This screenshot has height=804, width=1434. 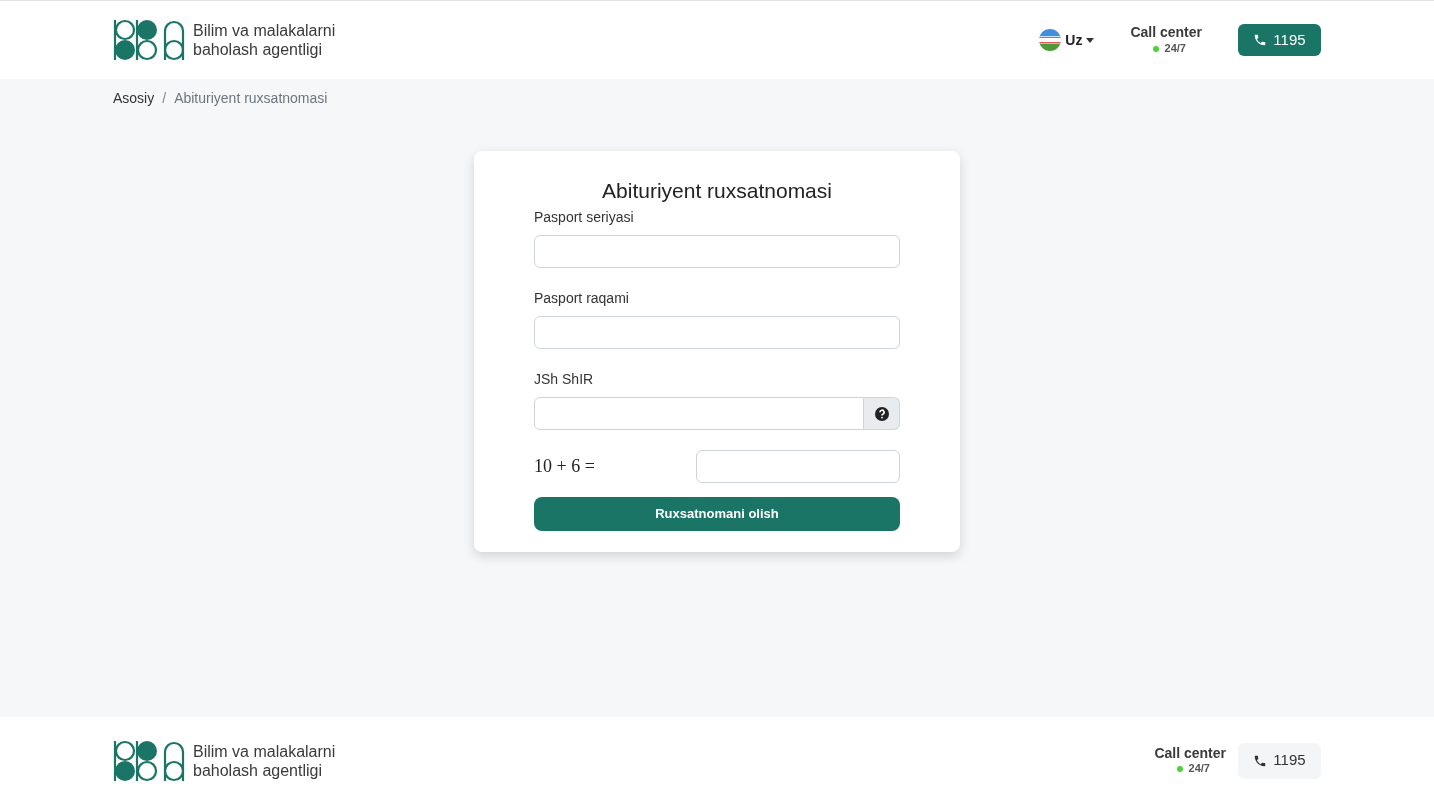 What do you see at coordinates (798, 466) in the screenshot?
I see `captcha-input-field` at bounding box center [798, 466].